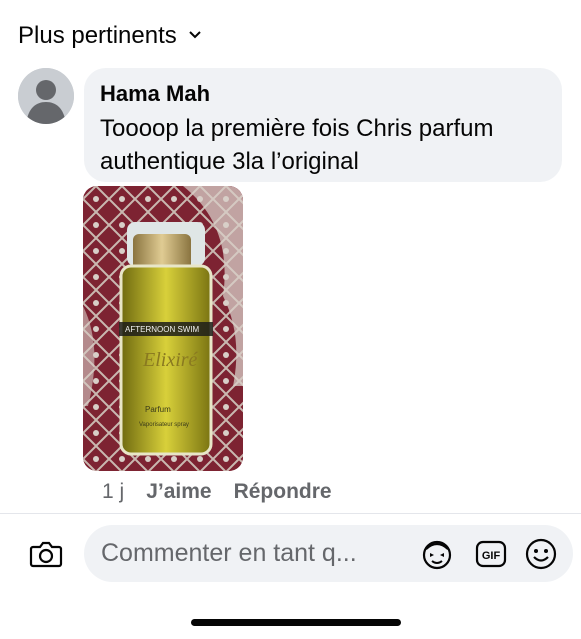  What do you see at coordinates (323, 94) in the screenshot?
I see `comment-author: Hama Mah` at bounding box center [323, 94].